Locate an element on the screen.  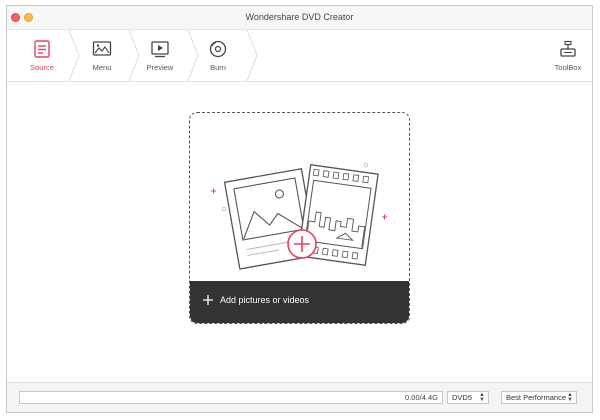
quality-value: Best Performance is located at coordinates (536, 397).